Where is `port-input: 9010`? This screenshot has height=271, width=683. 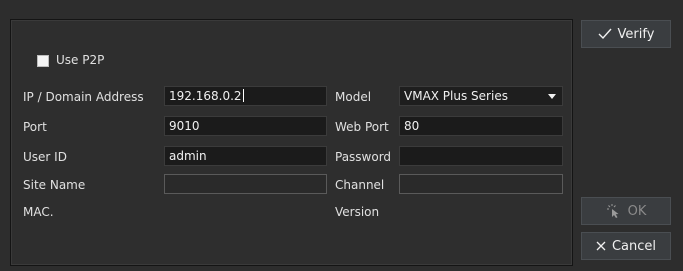 port-input: 9010 is located at coordinates (245, 126).